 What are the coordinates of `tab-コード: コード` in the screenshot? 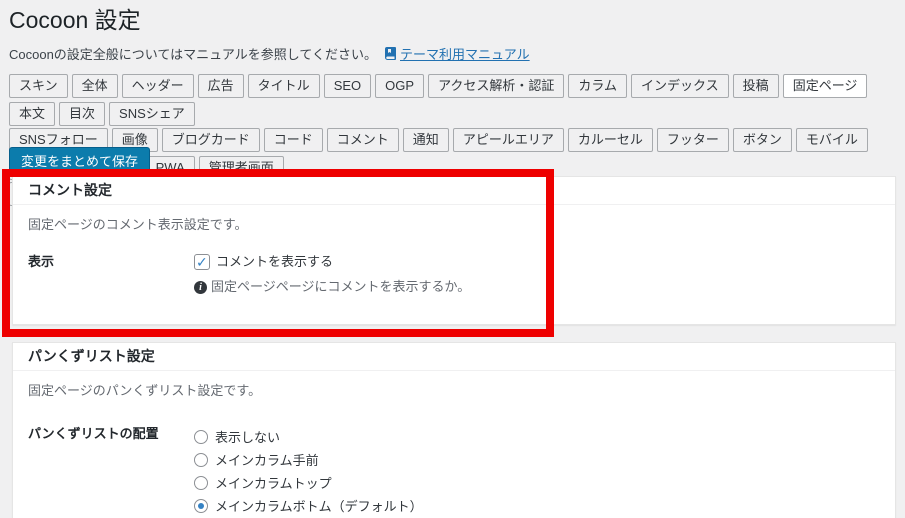 It's located at (293, 140).